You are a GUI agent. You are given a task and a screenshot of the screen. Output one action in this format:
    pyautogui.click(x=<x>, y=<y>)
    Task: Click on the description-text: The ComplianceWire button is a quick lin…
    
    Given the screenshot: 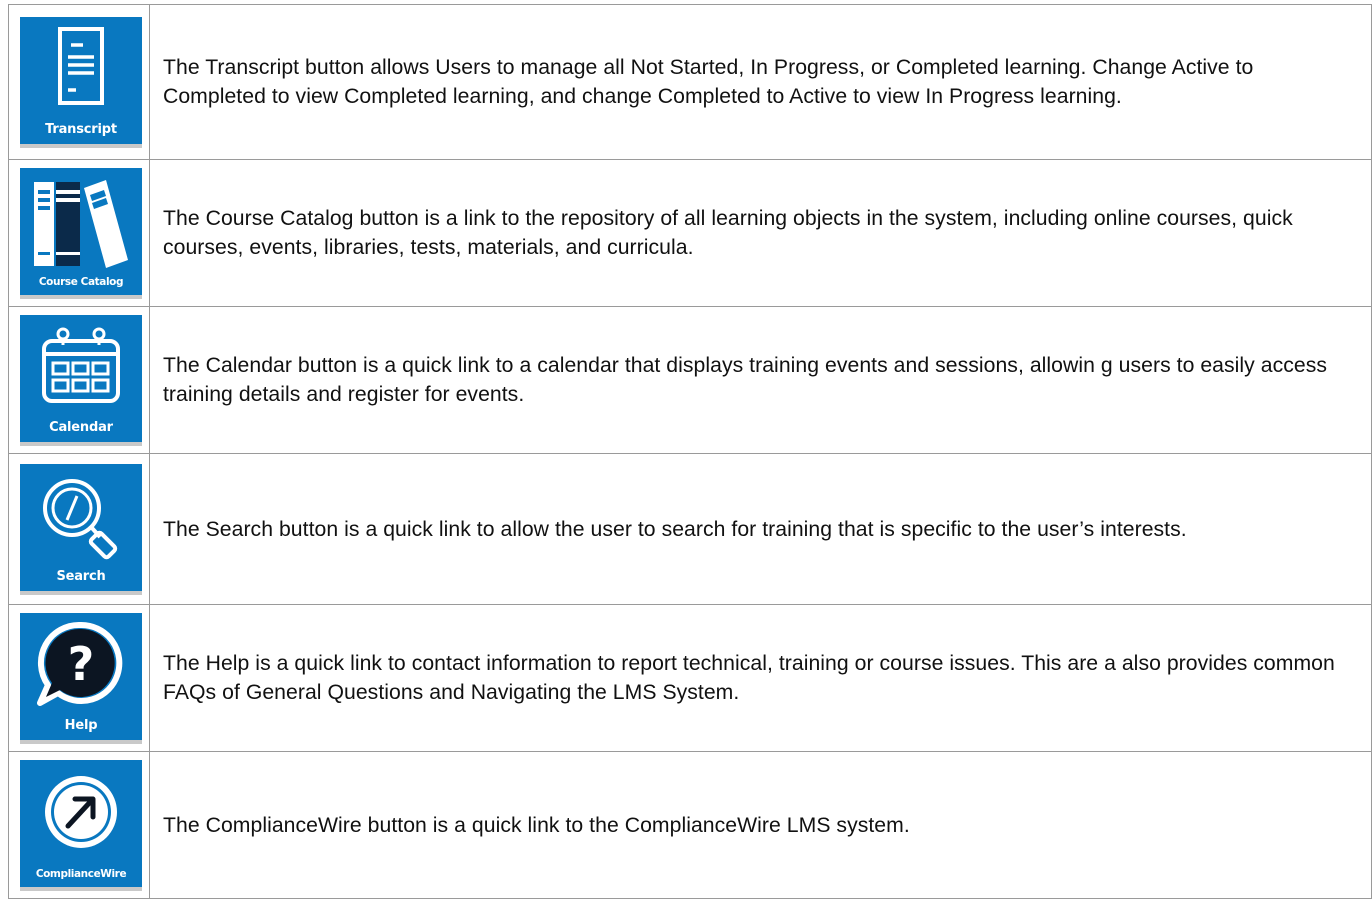 What is the action you would take?
    pyautogui.click(x=760, y=825)
    